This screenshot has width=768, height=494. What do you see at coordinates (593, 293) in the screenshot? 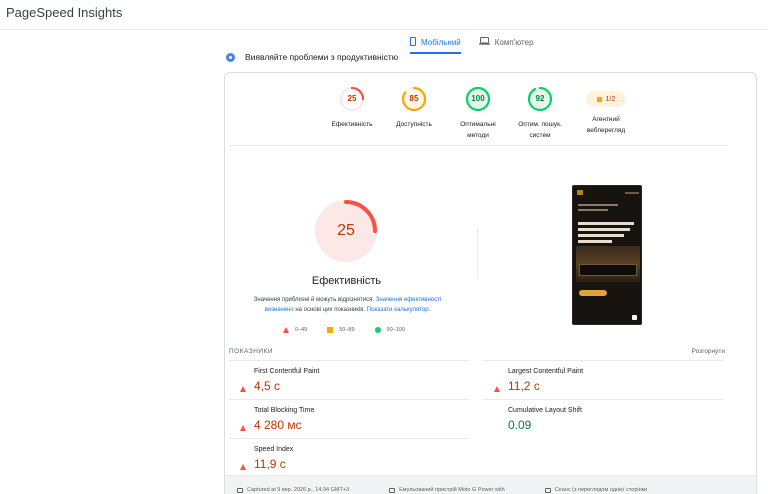
I see `screenshot-cta-button` at bounding box center [593, 293].